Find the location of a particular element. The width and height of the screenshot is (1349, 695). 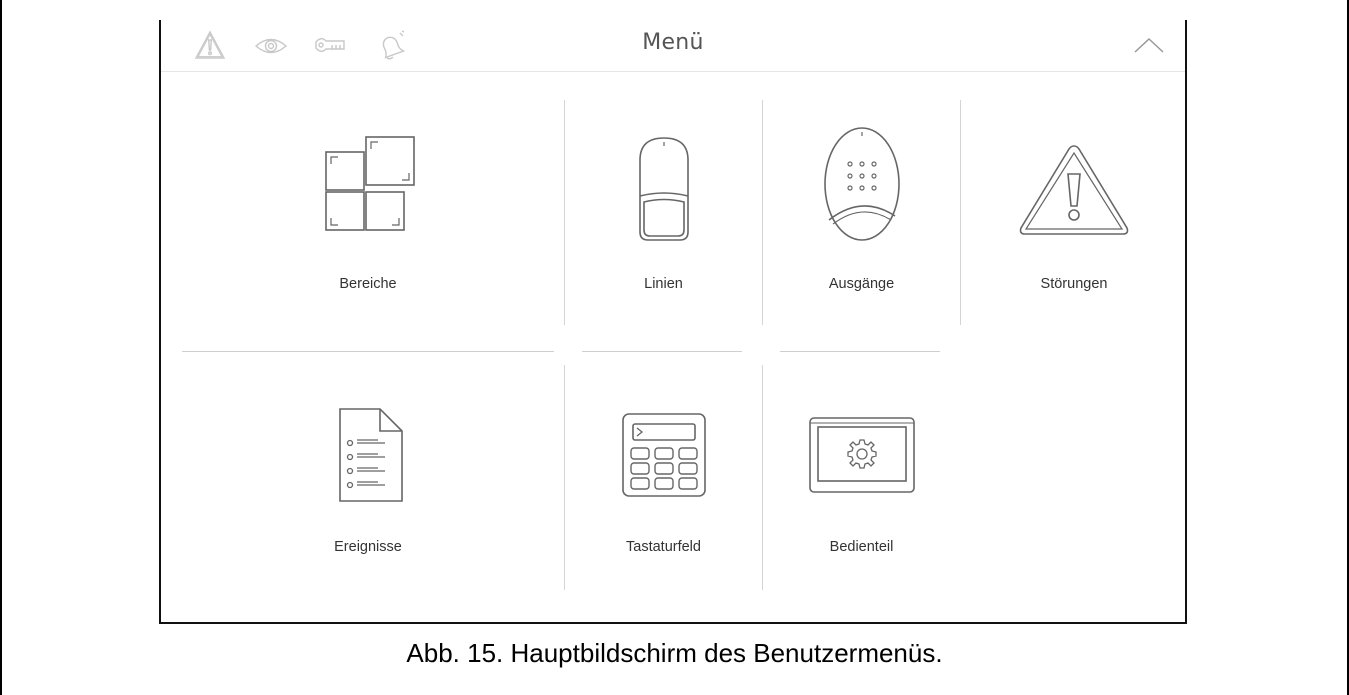

motion-detector-icon is located at coordinates (663, 189).